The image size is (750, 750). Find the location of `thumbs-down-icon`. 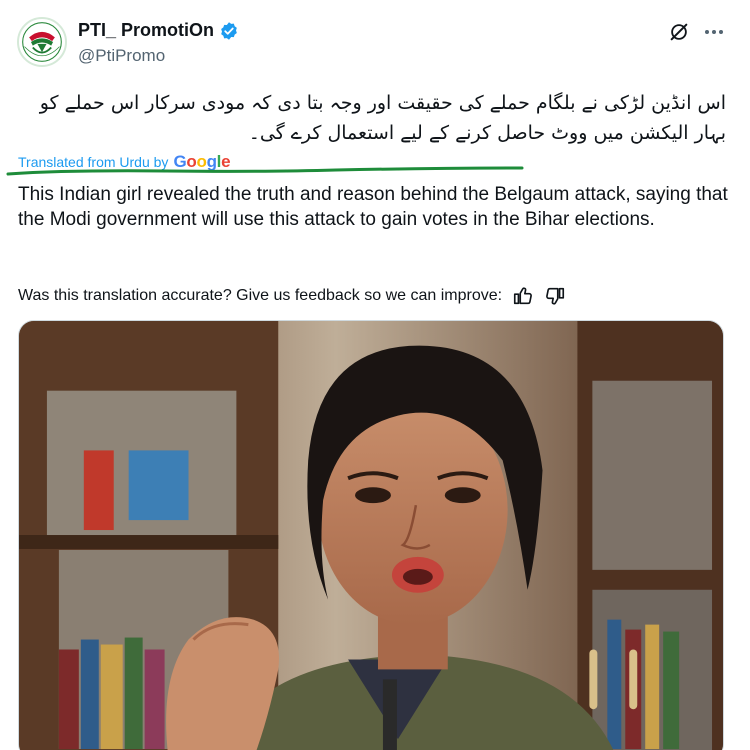

thumbs-down-icon is located at coordinates (555, 296).